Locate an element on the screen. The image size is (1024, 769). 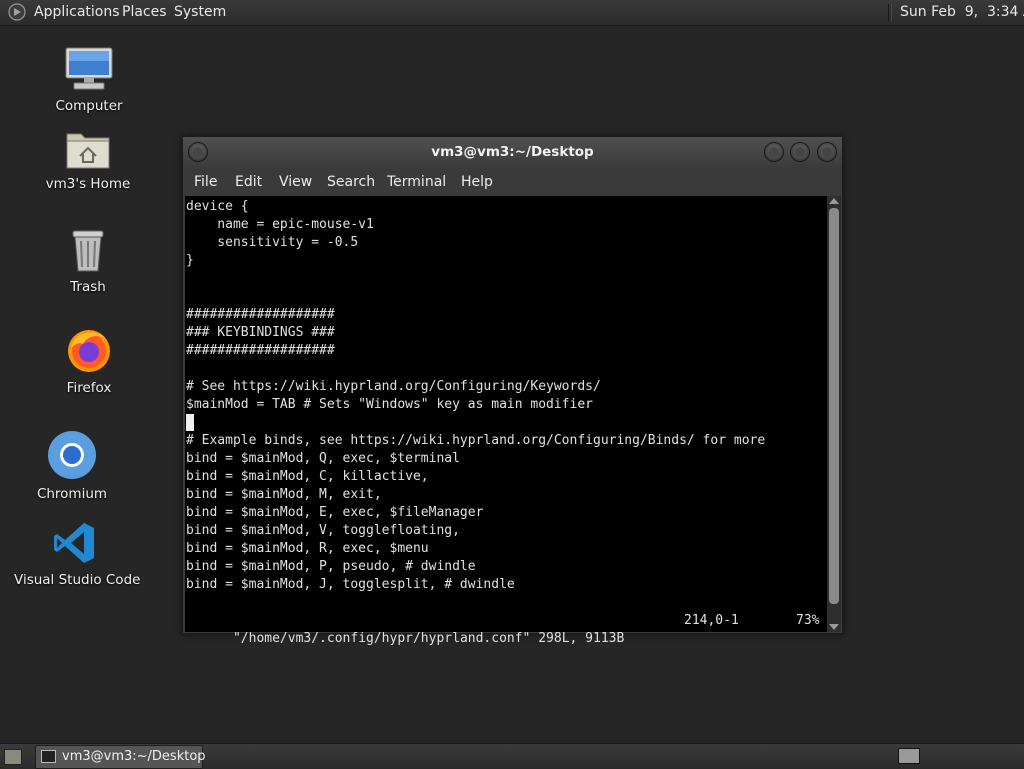
desktop-icon-firefox: Firefox is located at coordinates (89, 361).